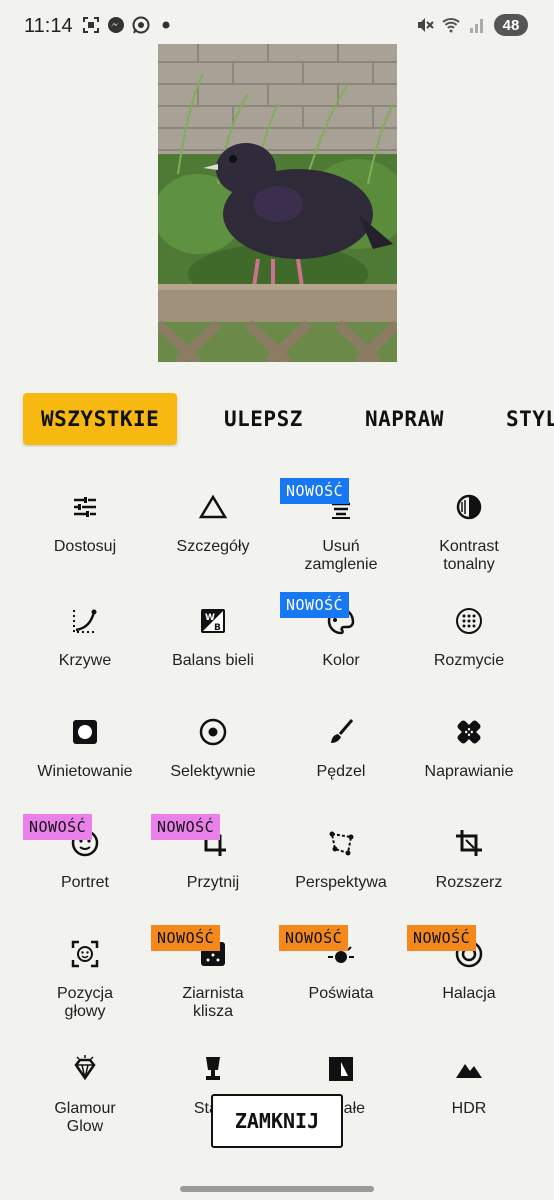 The height and width of the screenshot is (1200, 554). What do you see at coordinates (341, 660) in the screenshot?
I see `tool-label: Kolor` at bounding box center [341, 660].